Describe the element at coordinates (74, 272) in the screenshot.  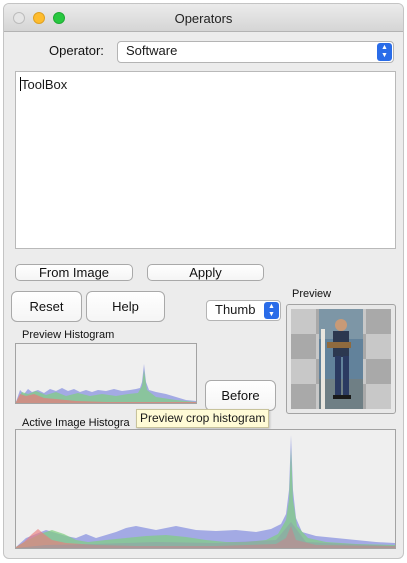
I see `from-image-button: From Image` at that location.